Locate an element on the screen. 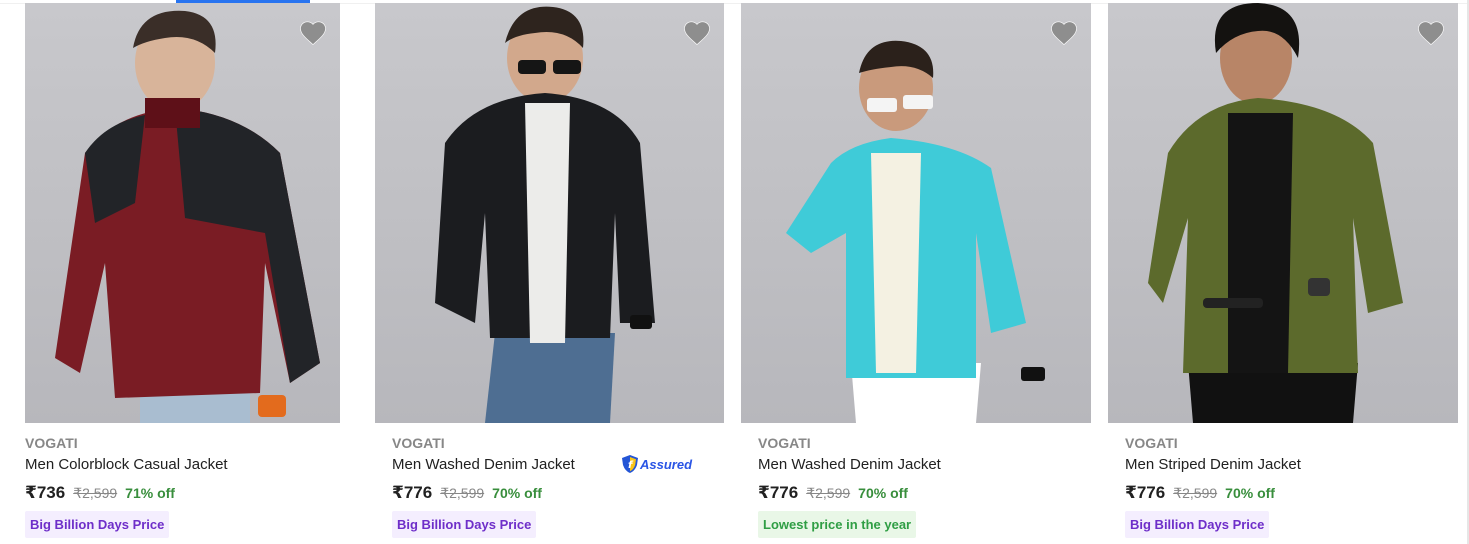 The width and height of the screenshot is (1469, 544). assured-badge: f Assured is located at coordinates (657, 464).